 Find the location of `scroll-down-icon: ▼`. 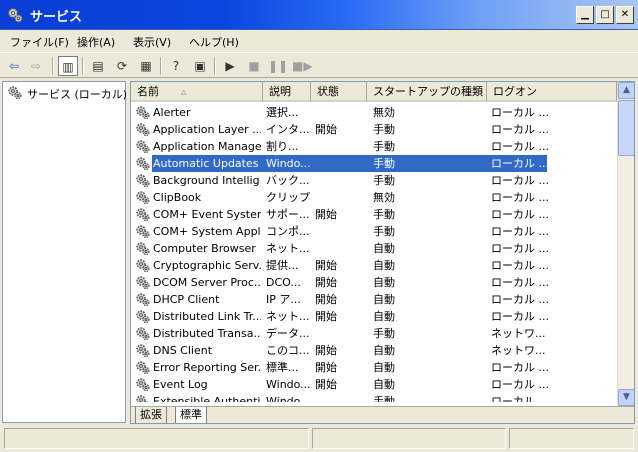

scroll-down-icon: ▼ is located at coordinates (626, 397).